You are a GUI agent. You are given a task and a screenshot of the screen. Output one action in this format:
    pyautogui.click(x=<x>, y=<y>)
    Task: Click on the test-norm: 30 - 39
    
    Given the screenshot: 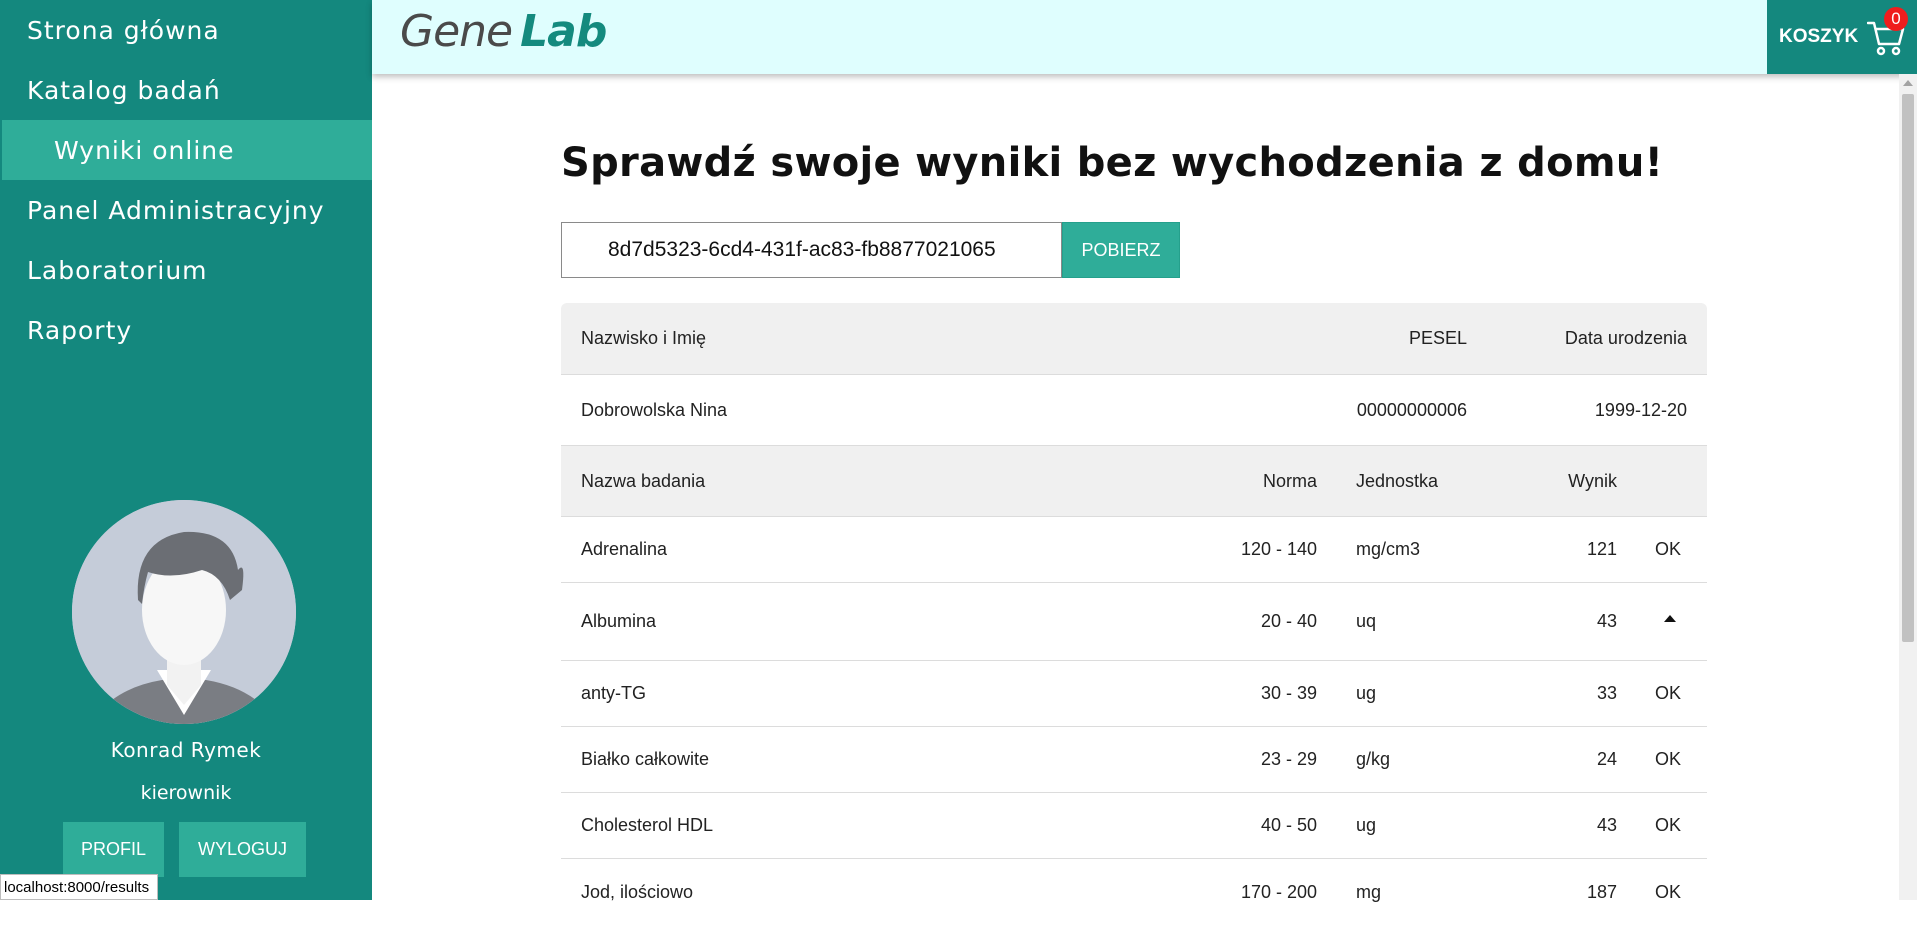 What is the action you would take?
    pyautogui.click(x=1288, y=693)
    